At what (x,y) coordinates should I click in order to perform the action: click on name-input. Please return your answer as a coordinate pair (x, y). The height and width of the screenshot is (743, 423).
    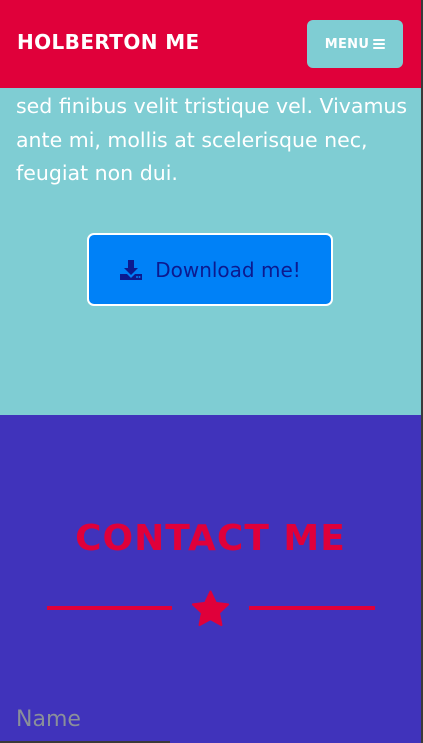
    Looking at the image, I should click on (85, 720).